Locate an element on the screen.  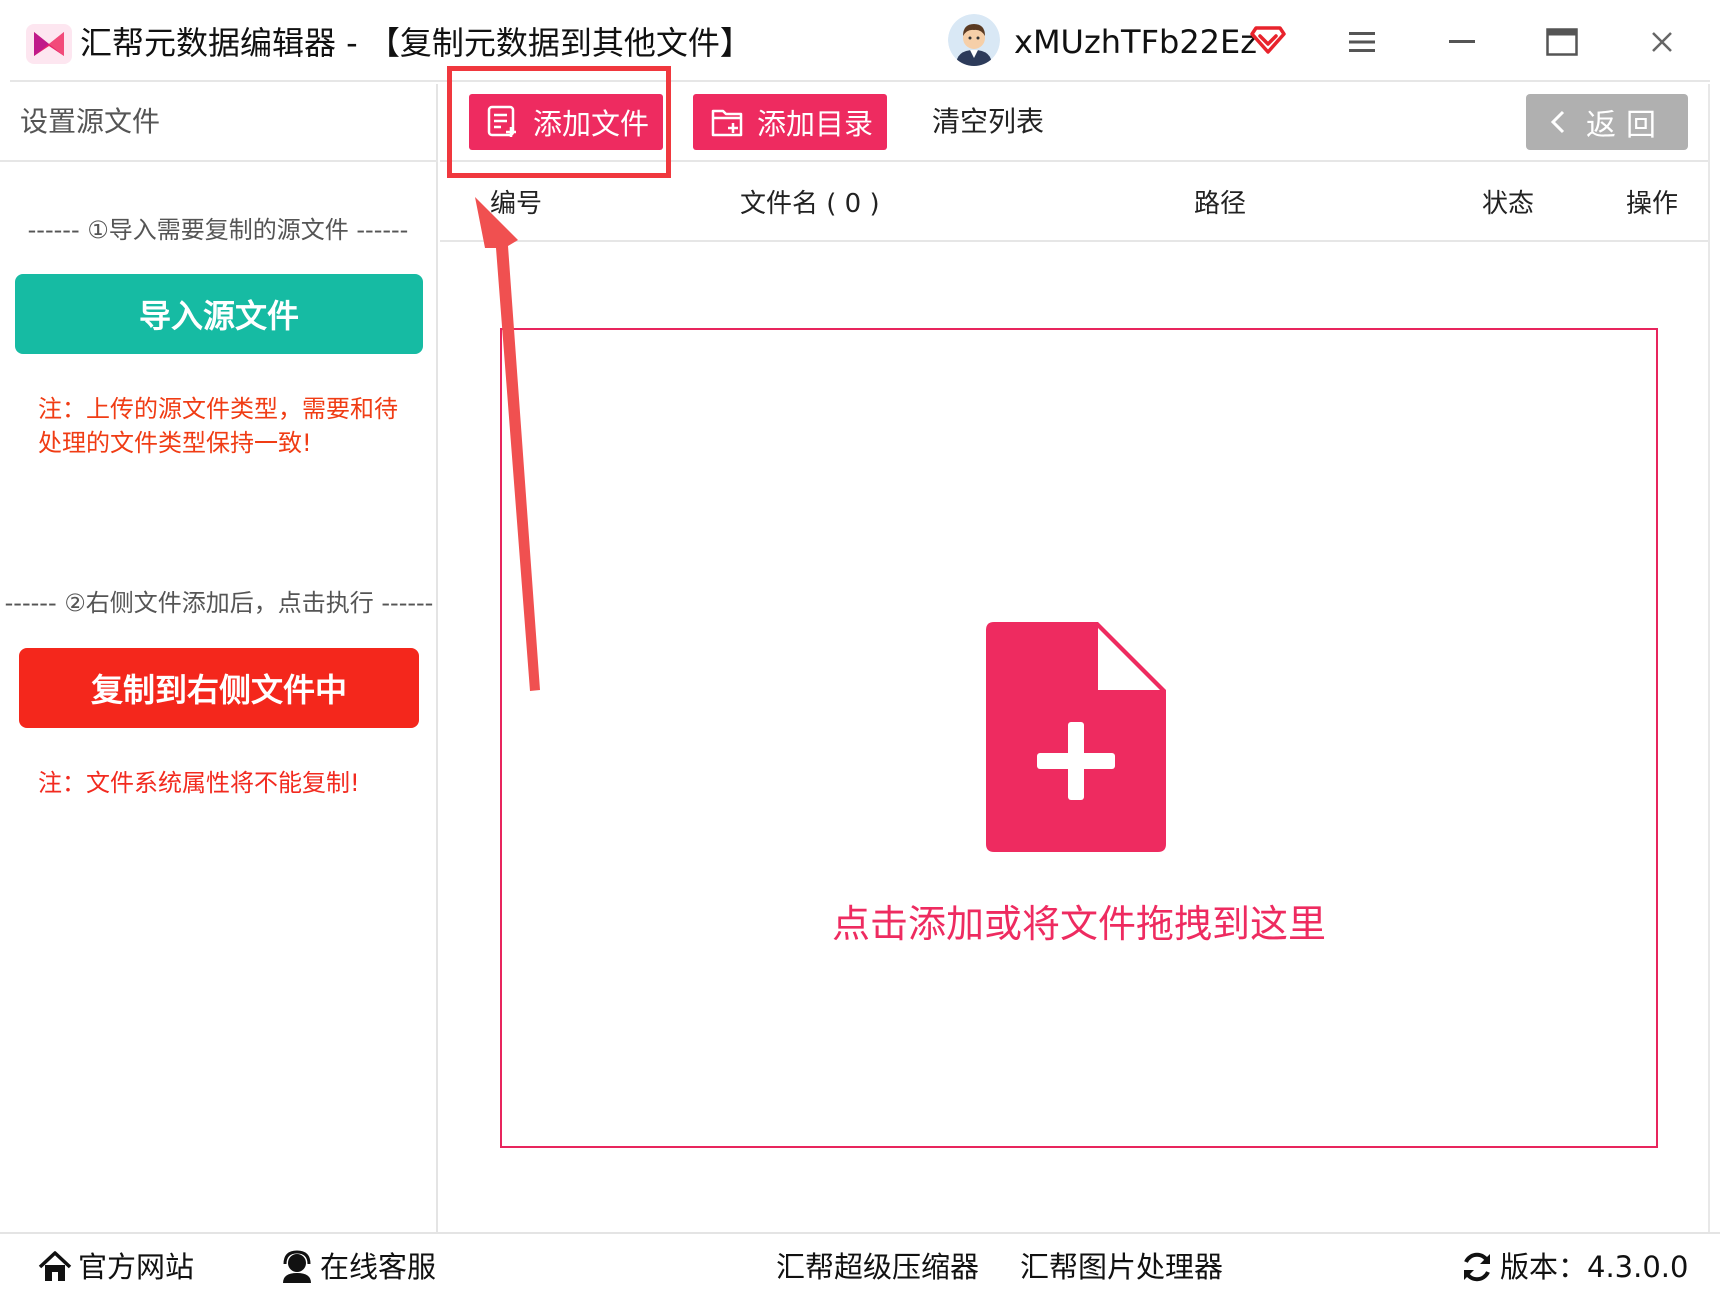
menu-icon is located at coordinates (1362, 42).